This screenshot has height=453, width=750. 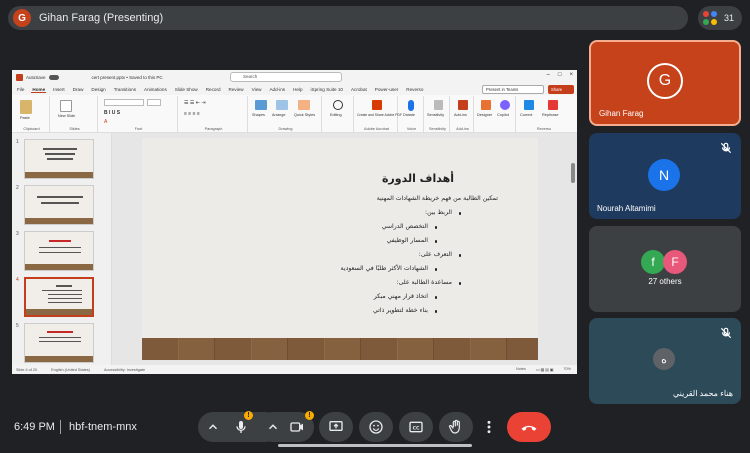 I want to click on group-clipboard: Paste Clipboard, so click(x=32, y=114).